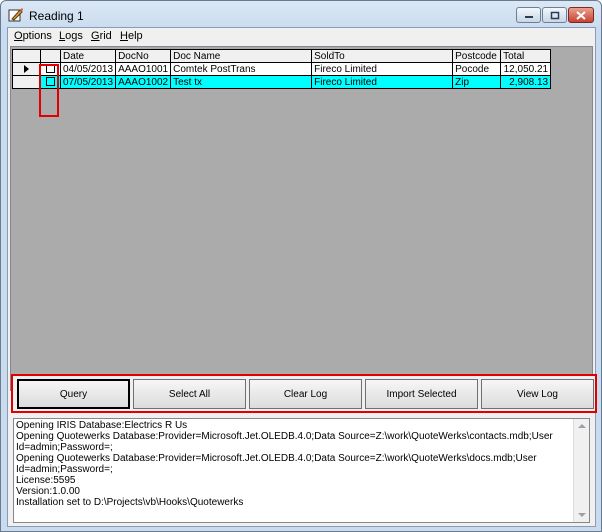 The width and height of the screenshot is (602, 532). Describe the element at coordinates (382, 56) in the screenshot. I see `column-header-soldto: SoldTo` at that location.